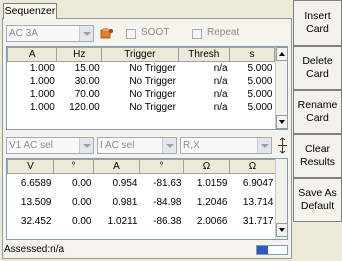  I want to click on v-select-value: V1 AC sel, so click(31, 145).